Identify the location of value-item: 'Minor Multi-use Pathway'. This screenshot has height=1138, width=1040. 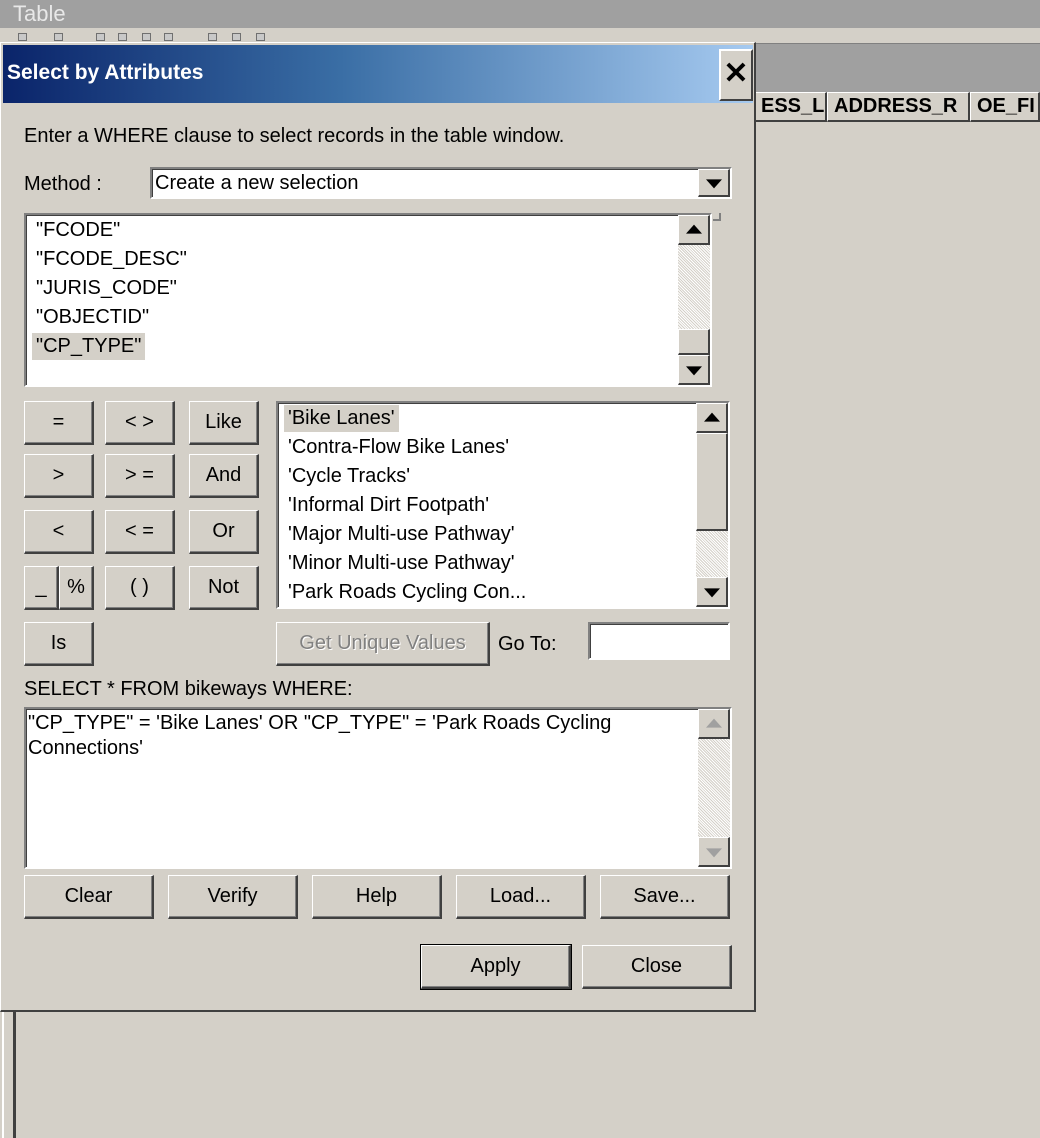
(401, 563).